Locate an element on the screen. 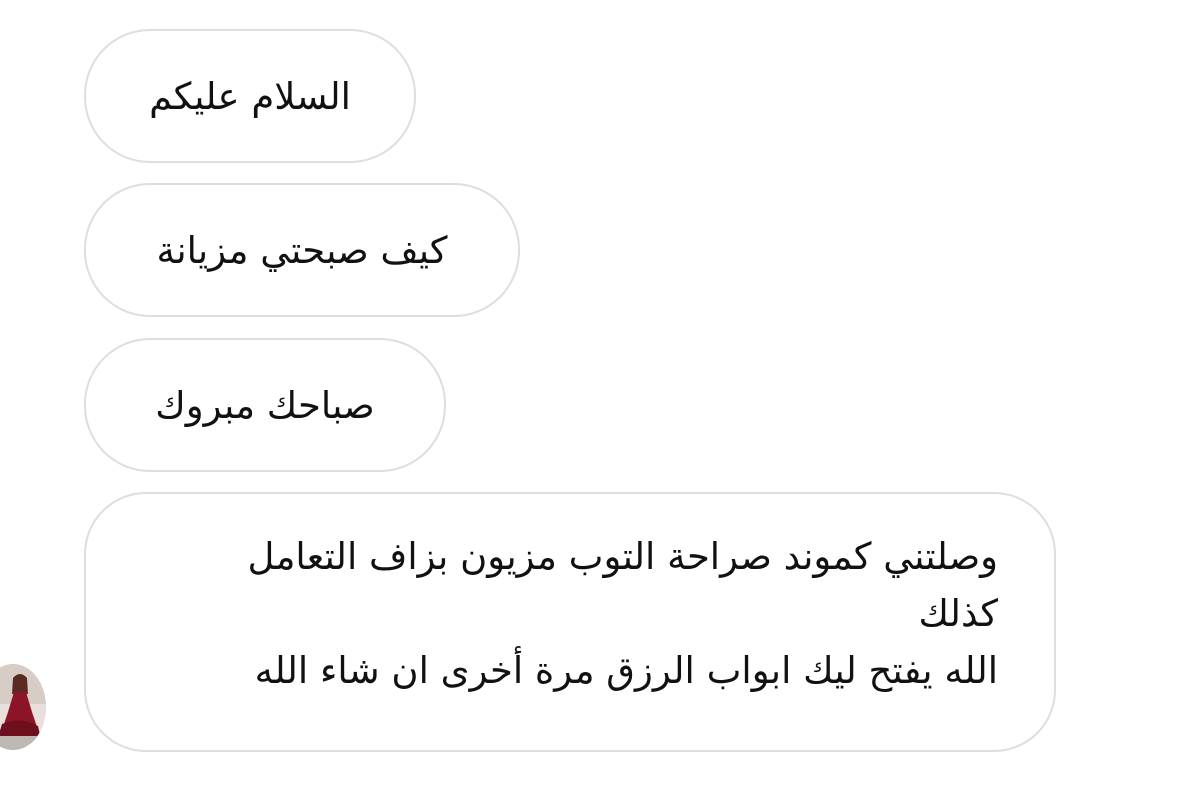  message-text: صباحك مبروك is located at coordinates (265, 405).